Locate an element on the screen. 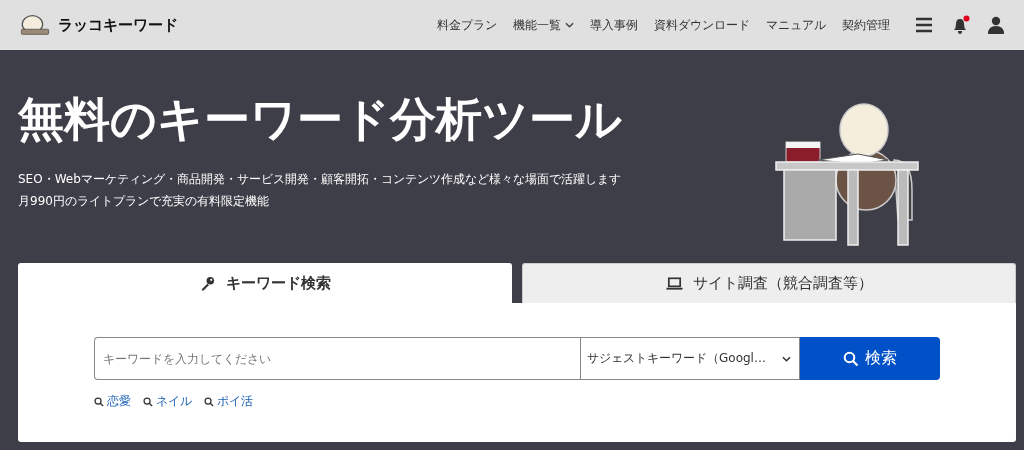 This screenshot has height=450, width=1024. user-icon is located at coordinates (996, 25).